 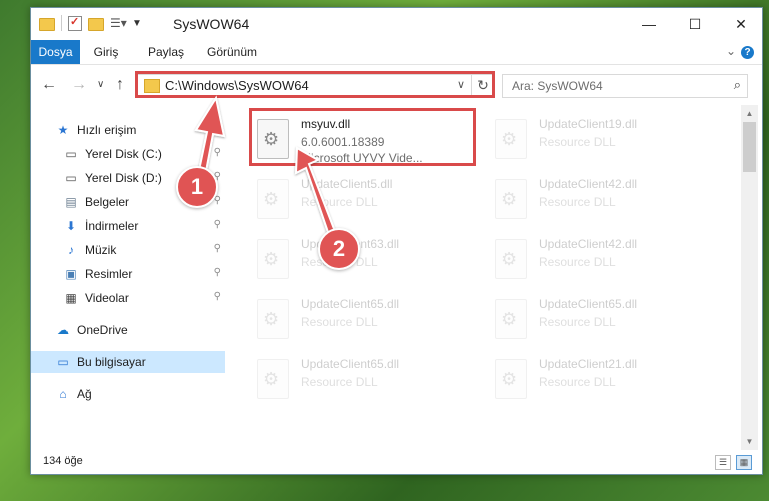 I want to click on computer-icon: ▭, so click(x=63, y=362).